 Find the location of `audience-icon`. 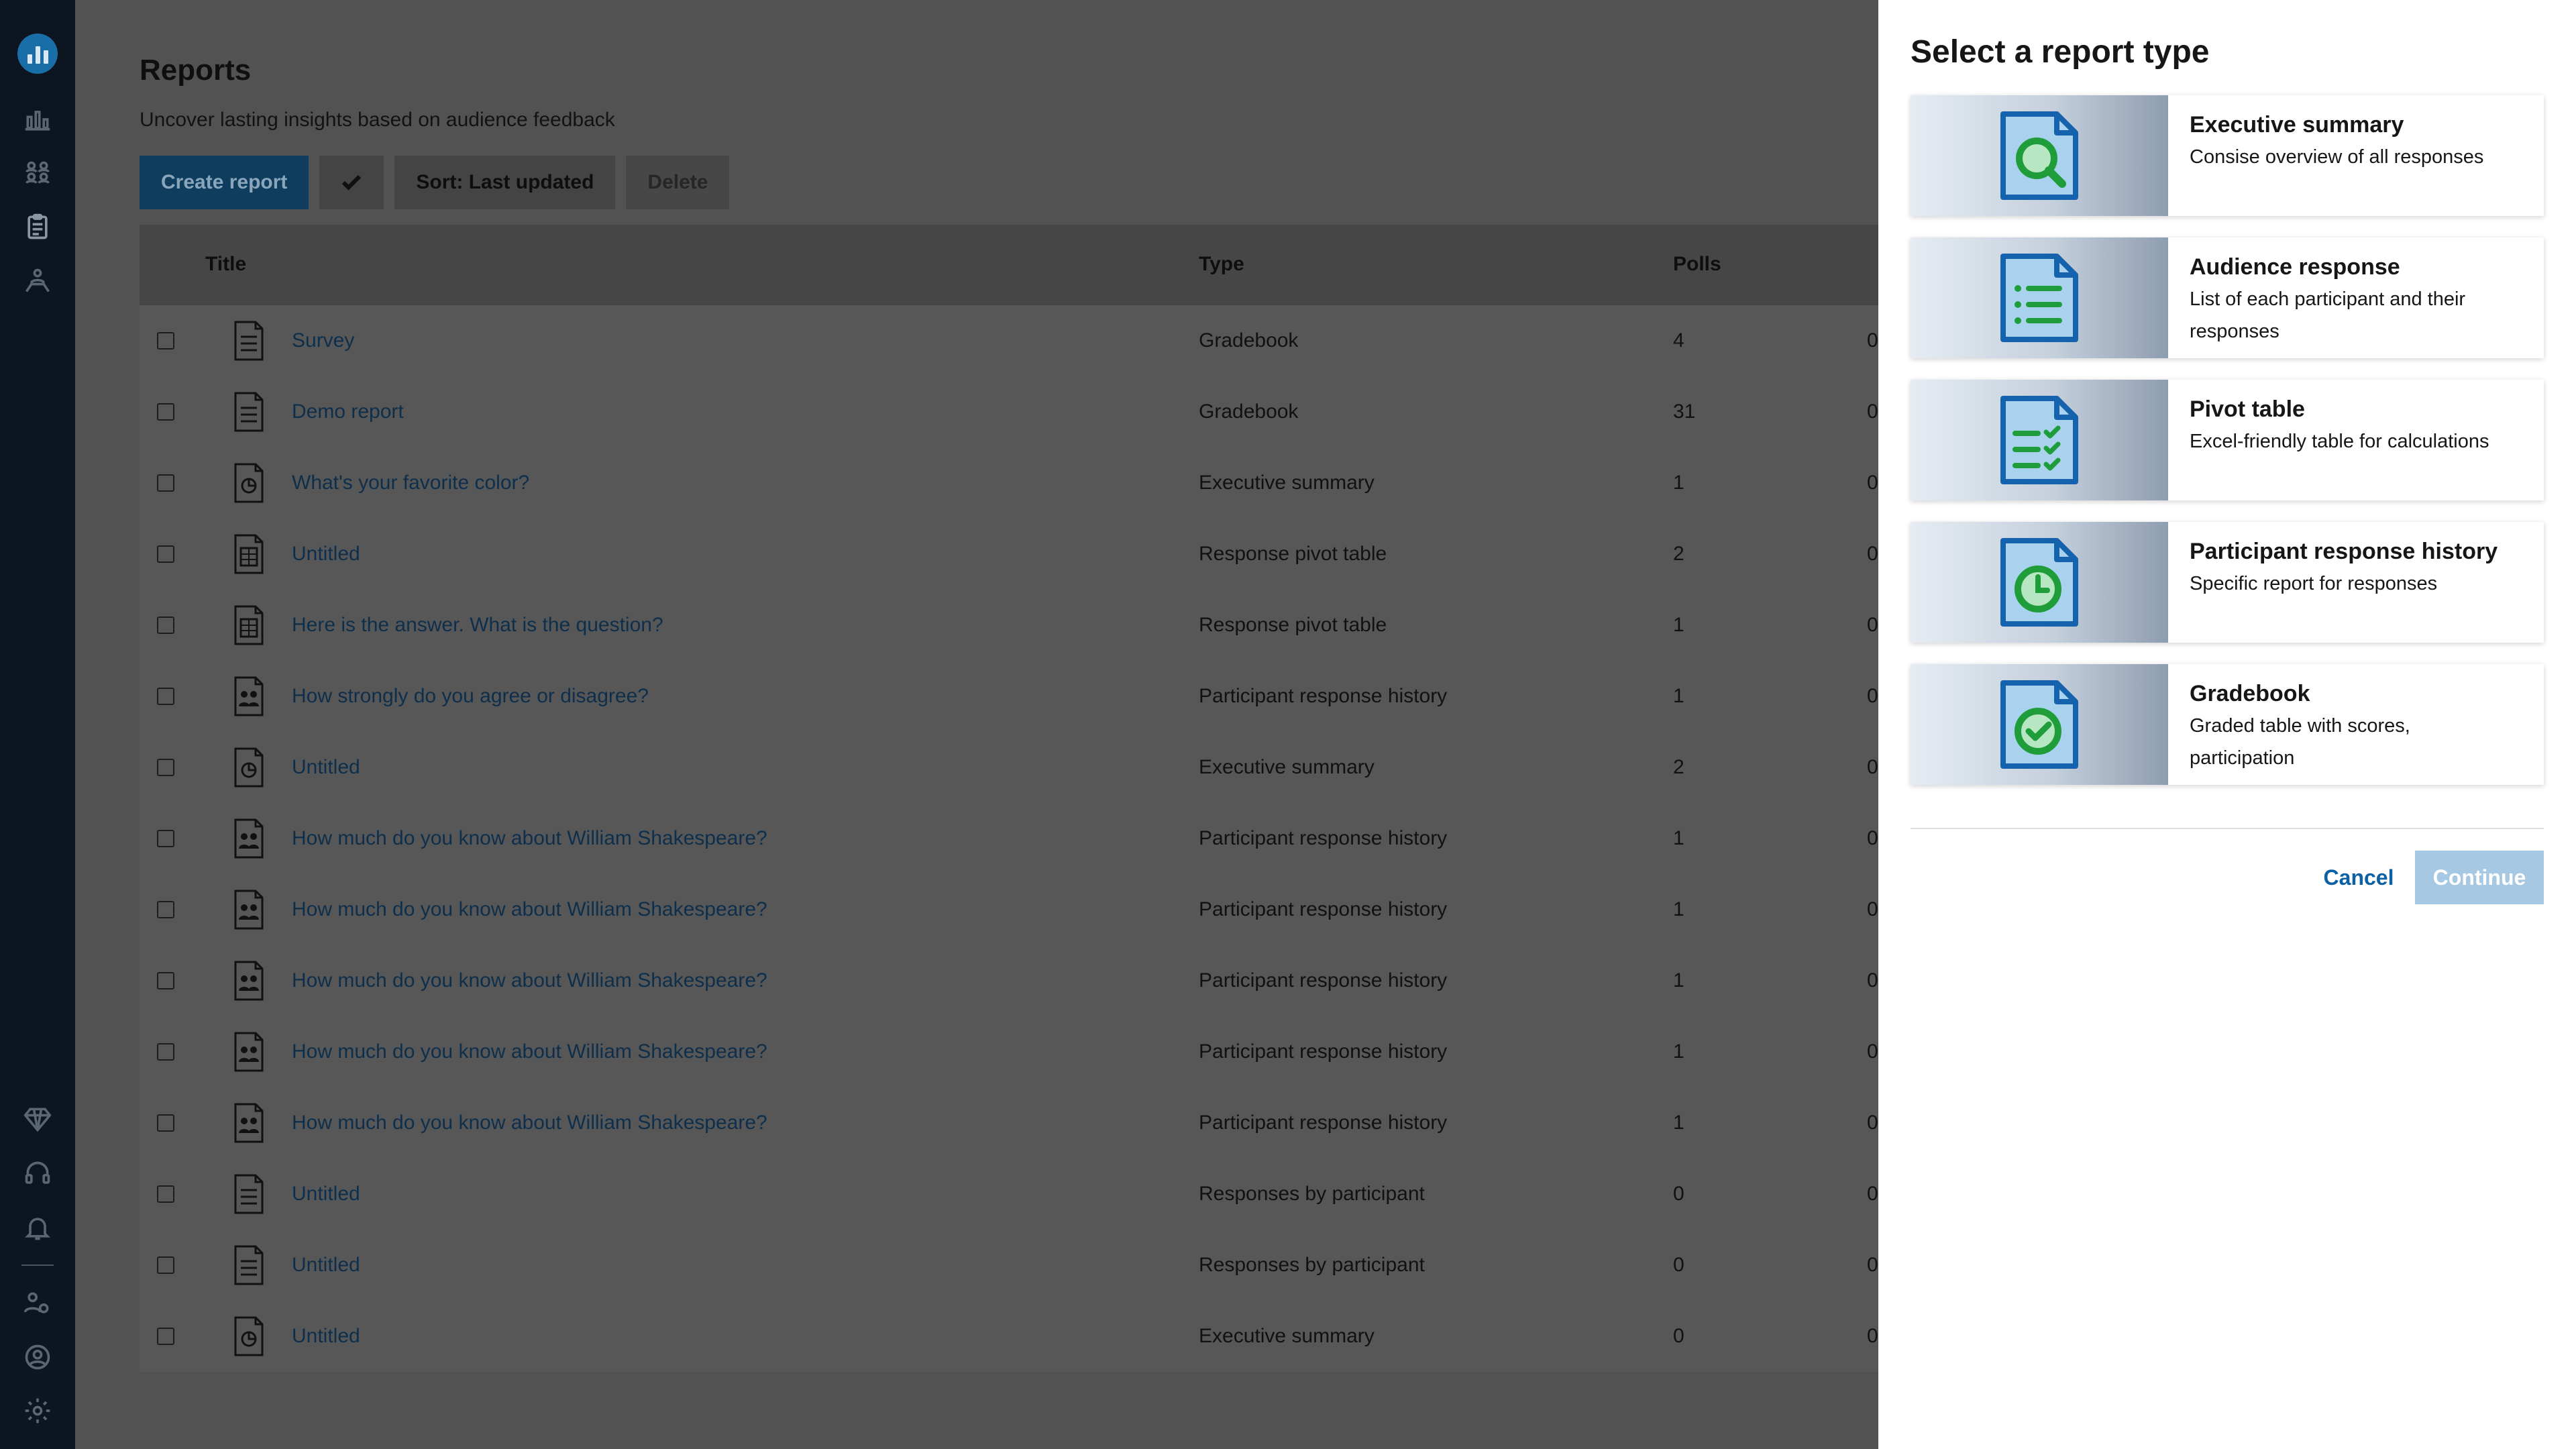

audience-icon is located at coordinates (37, 173).